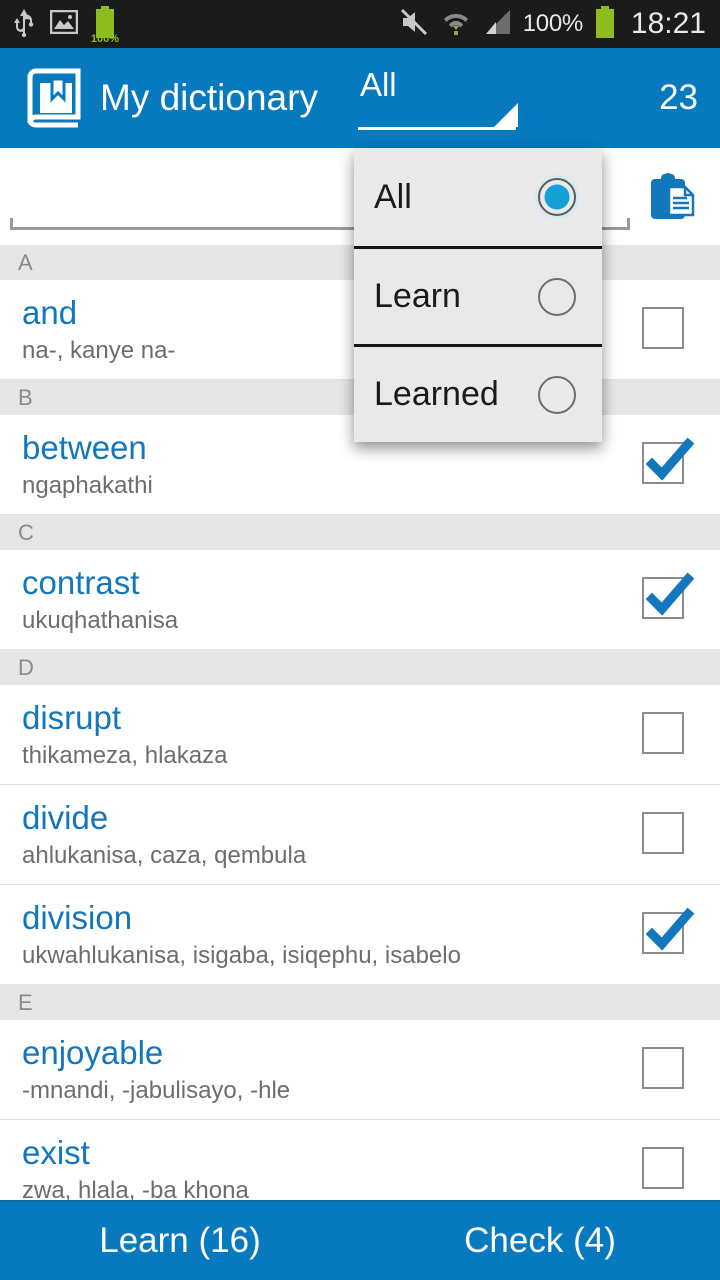  What do you see at coordinates (105, 25) in the screenshot?
I see `battery-icon-left: 100%` at bounding box center [105, 25].